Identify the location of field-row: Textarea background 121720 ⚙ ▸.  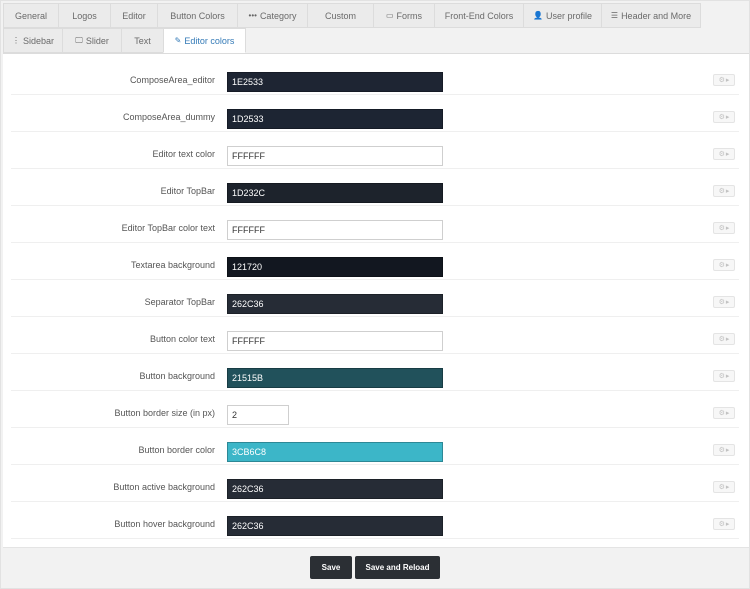
(375, 261).